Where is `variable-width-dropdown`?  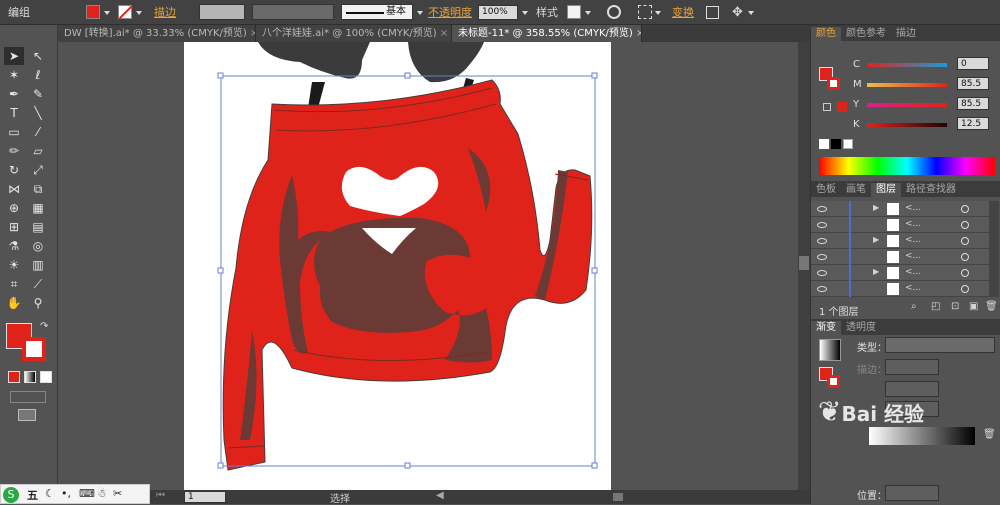
variable-width-dropdown is located at coordinates (293, 12).